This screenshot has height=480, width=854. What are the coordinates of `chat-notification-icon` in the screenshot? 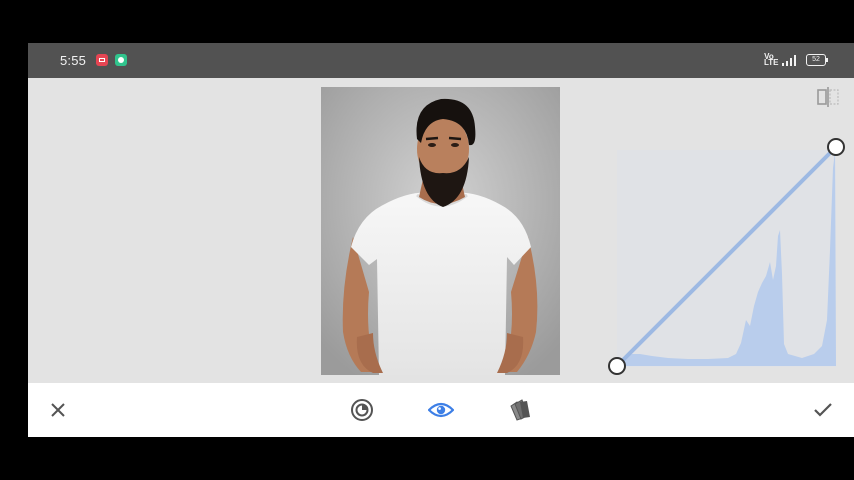 It's located at (121, 60).